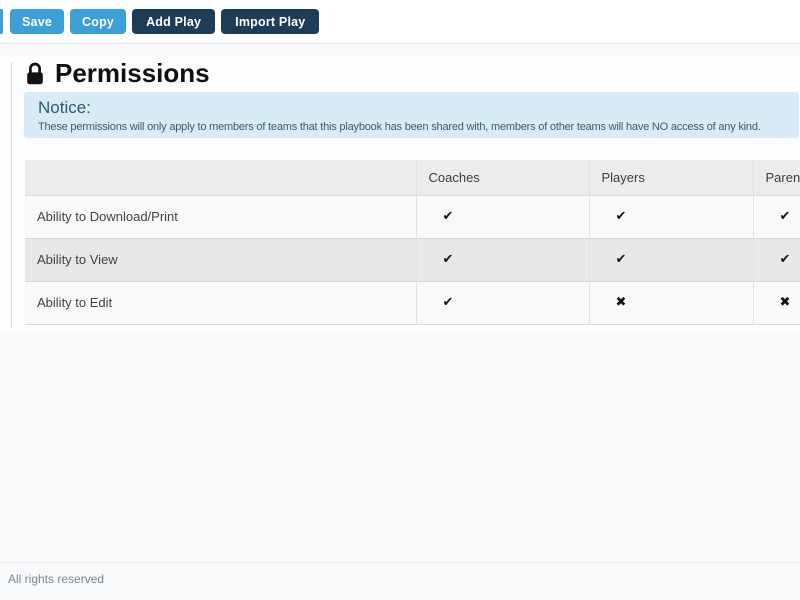 This screenshot has width=800, height=600. I want to click on permission-mark-players: ✖, so click(670, 302).